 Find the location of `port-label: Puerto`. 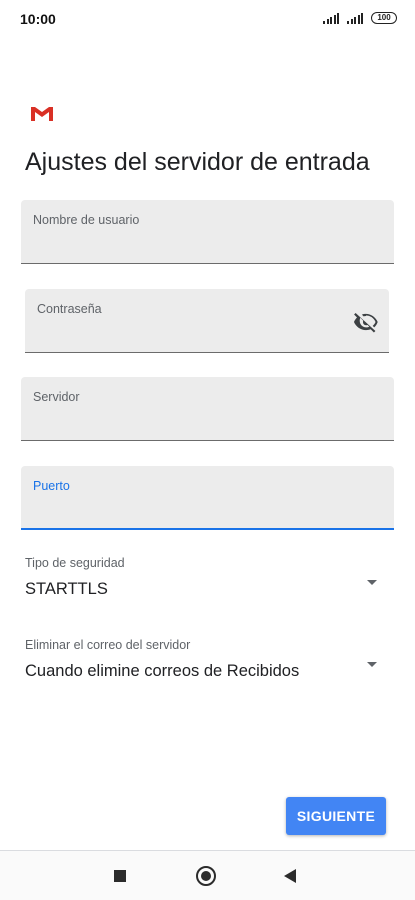

port-label: Puerto is located at coordinates (51, 486).